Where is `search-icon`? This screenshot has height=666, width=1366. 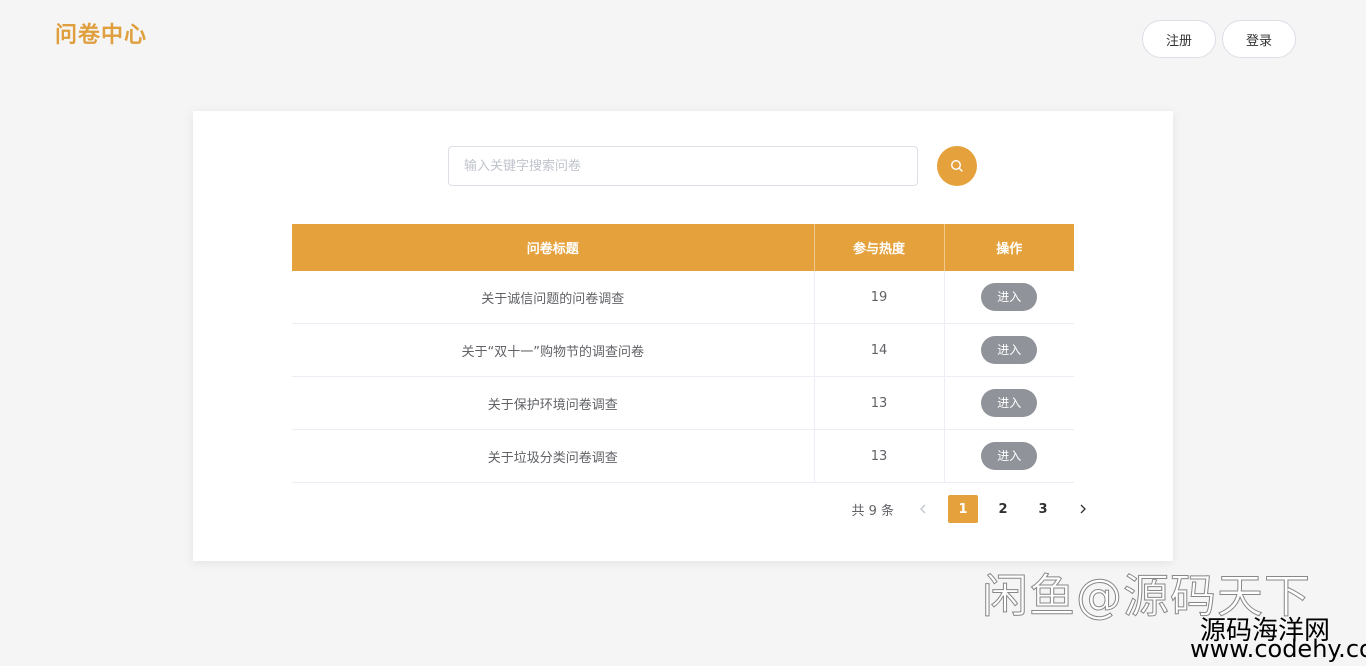
search-icon is located at coordinates (956, 165).